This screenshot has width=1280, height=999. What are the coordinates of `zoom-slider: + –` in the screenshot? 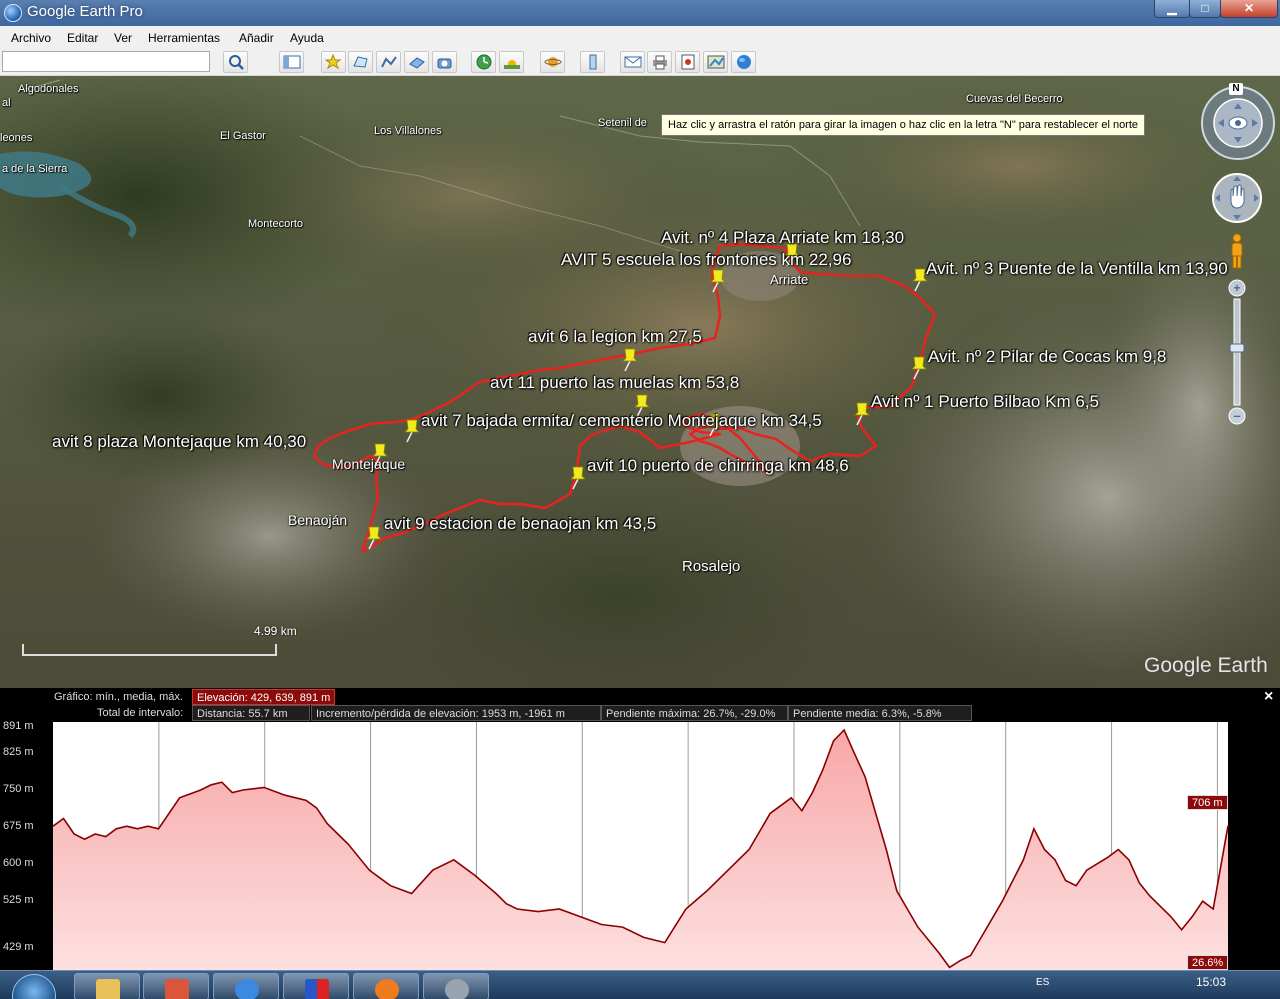 It's located at (1237, 352).